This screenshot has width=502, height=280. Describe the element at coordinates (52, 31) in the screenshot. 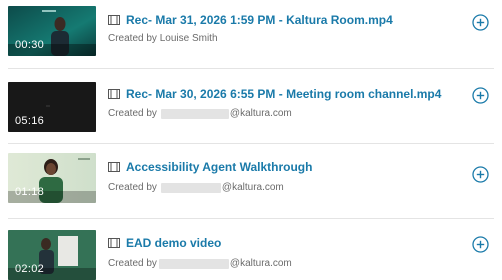

I see `video-thumbnail: 00:30` at that location.